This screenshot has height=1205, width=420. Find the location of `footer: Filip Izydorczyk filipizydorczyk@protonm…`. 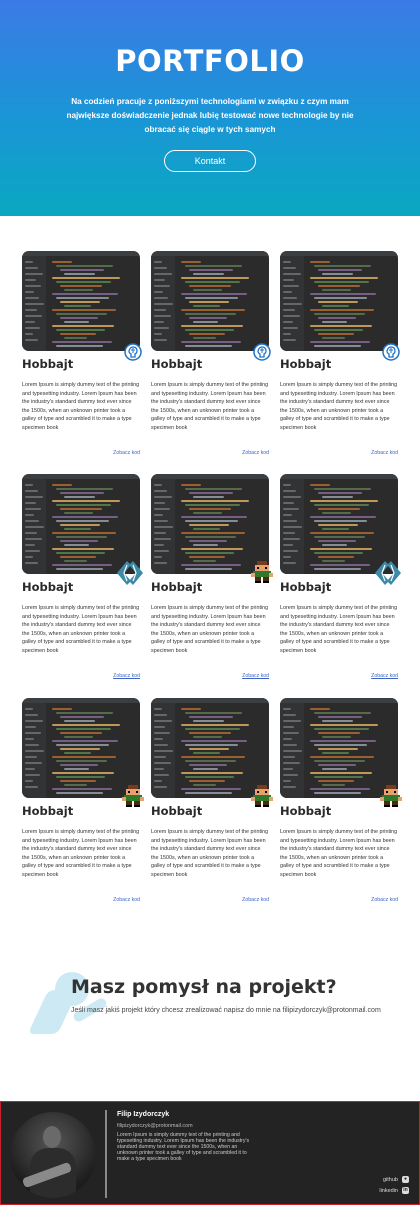

footer: Filip Izydorczyk filipizydorczyk@protonm… is located at coordinates (210, 1153).